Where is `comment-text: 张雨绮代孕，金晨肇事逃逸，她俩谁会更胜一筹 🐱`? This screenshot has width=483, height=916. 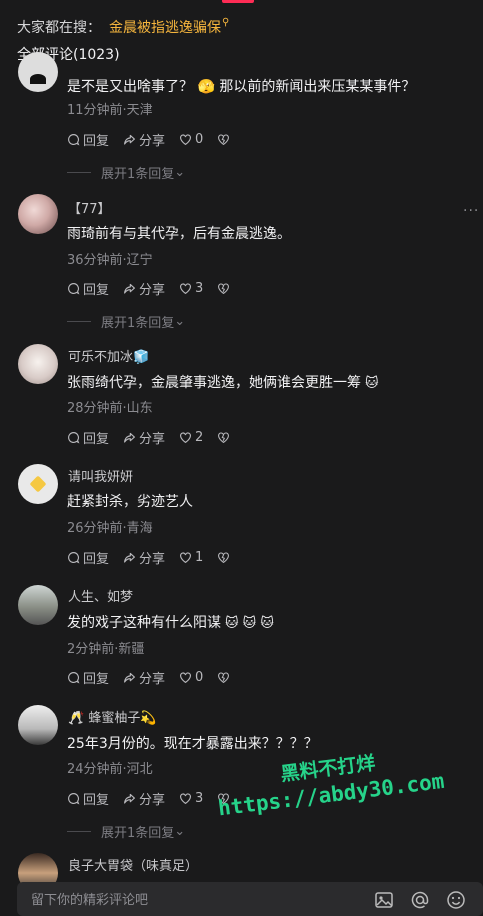 comment-text: 张雨绮代孕，金晨肇事逃逸，她俩谁会更胜一筹 🐱 is located at coordinates (223, 383).